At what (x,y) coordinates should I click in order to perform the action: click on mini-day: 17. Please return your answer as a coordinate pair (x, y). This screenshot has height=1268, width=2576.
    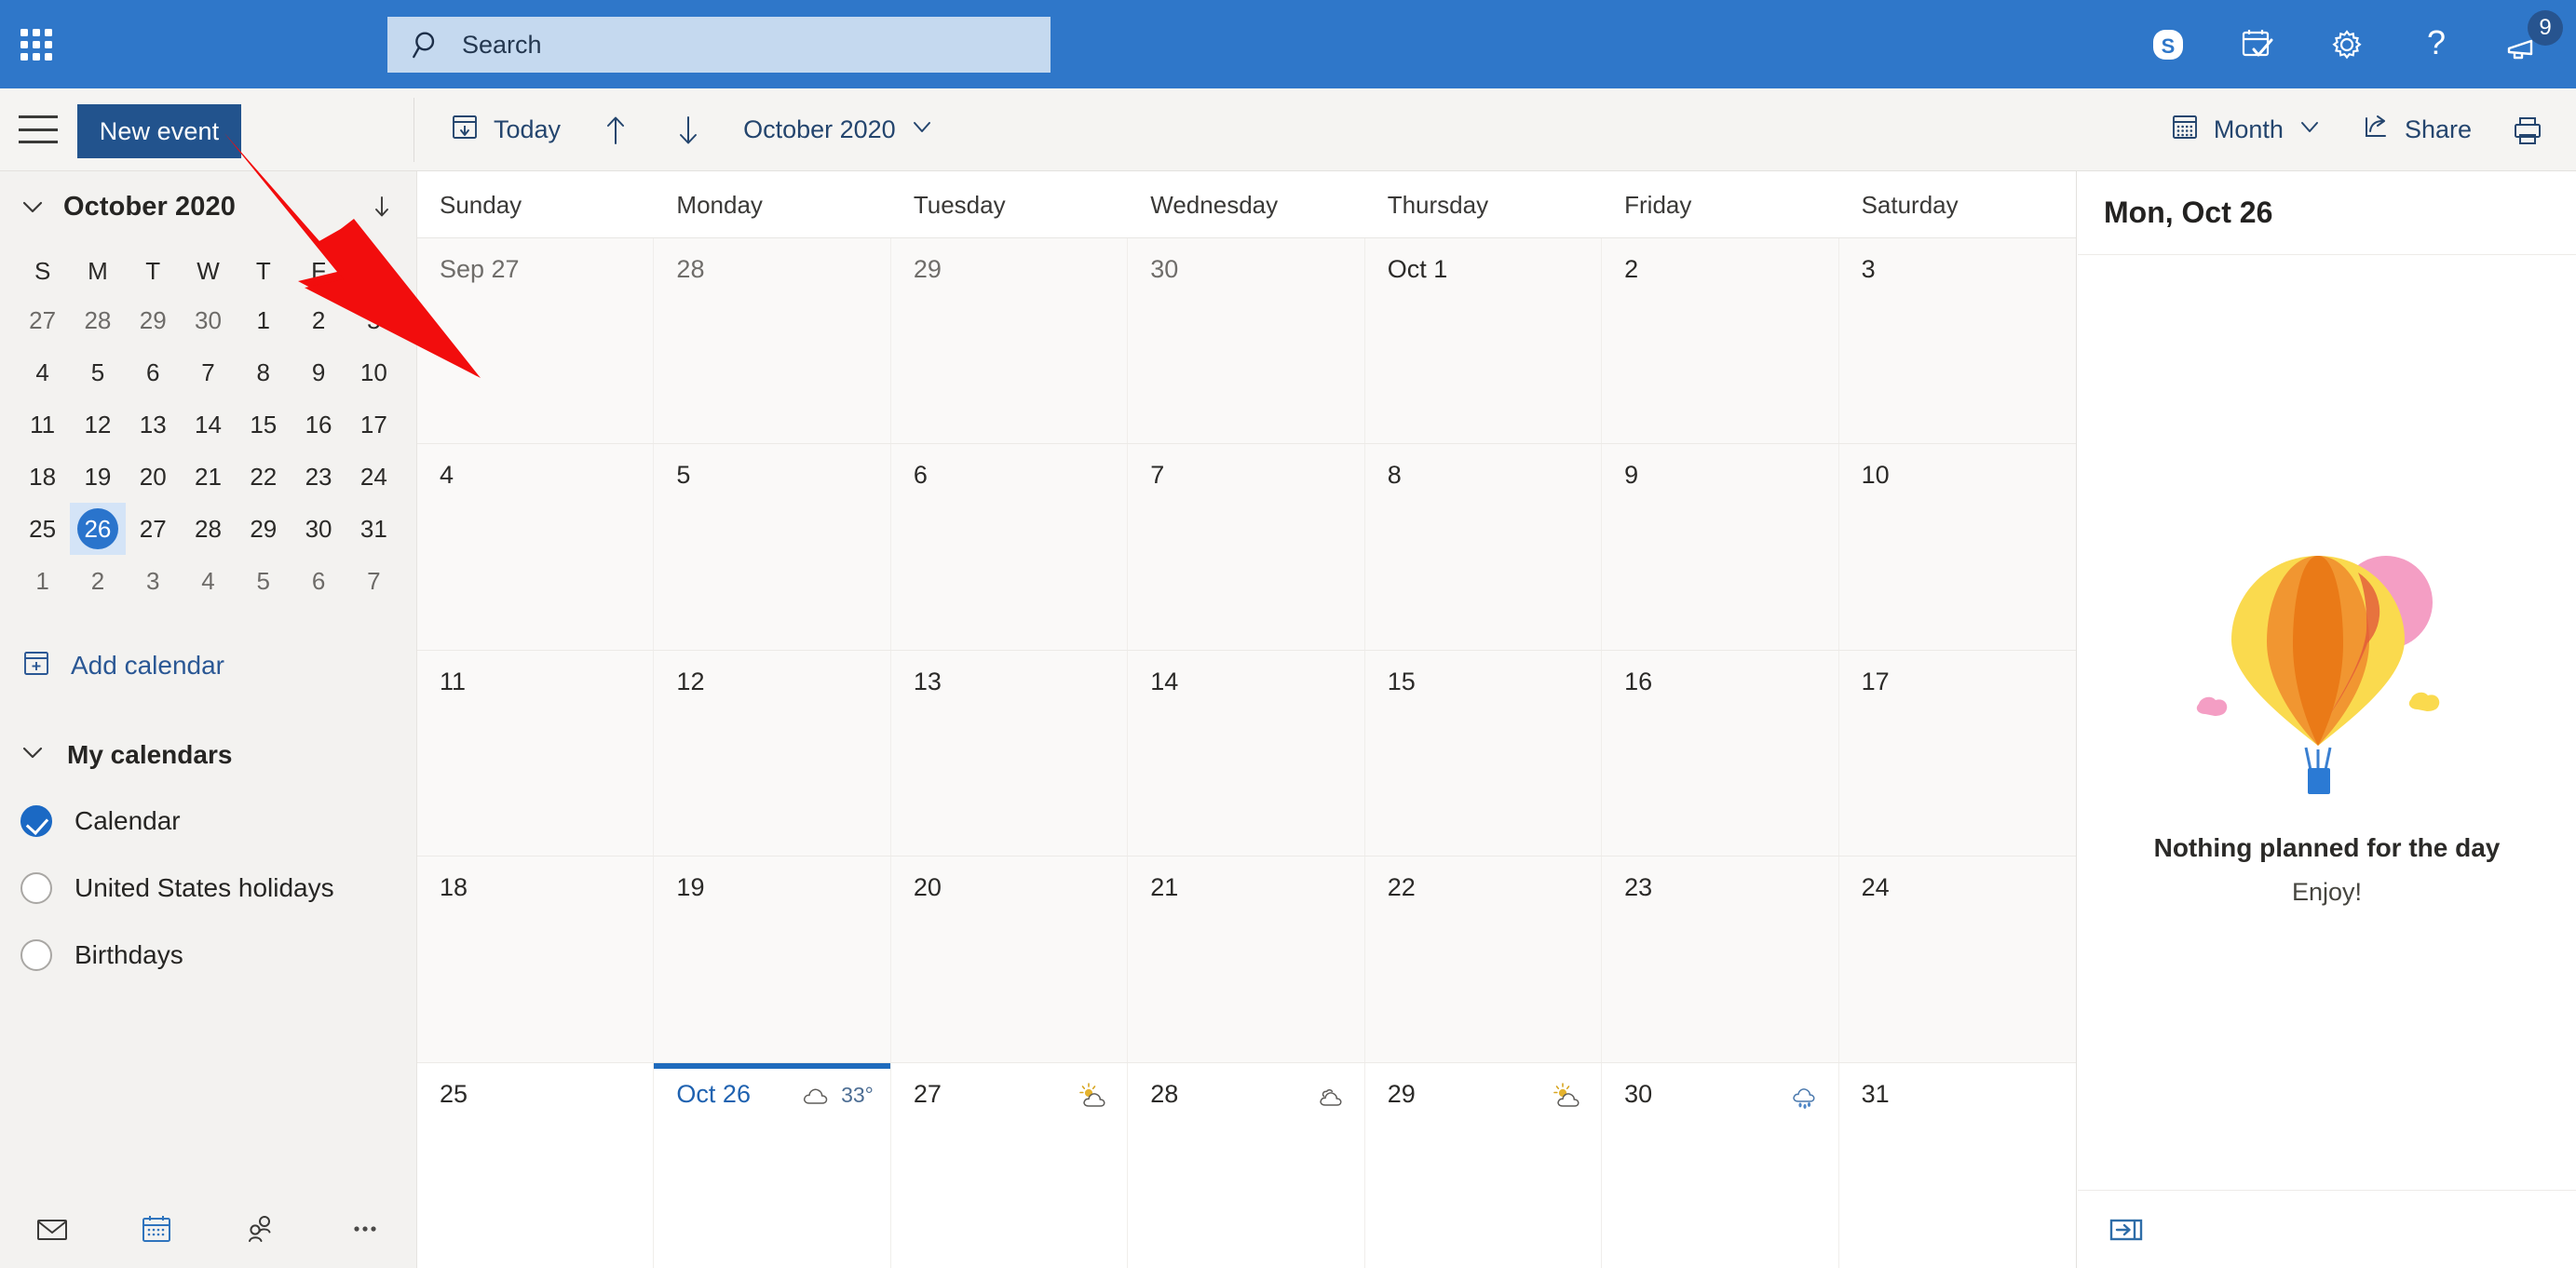
    Looking at the image, I should click on (373, 424).